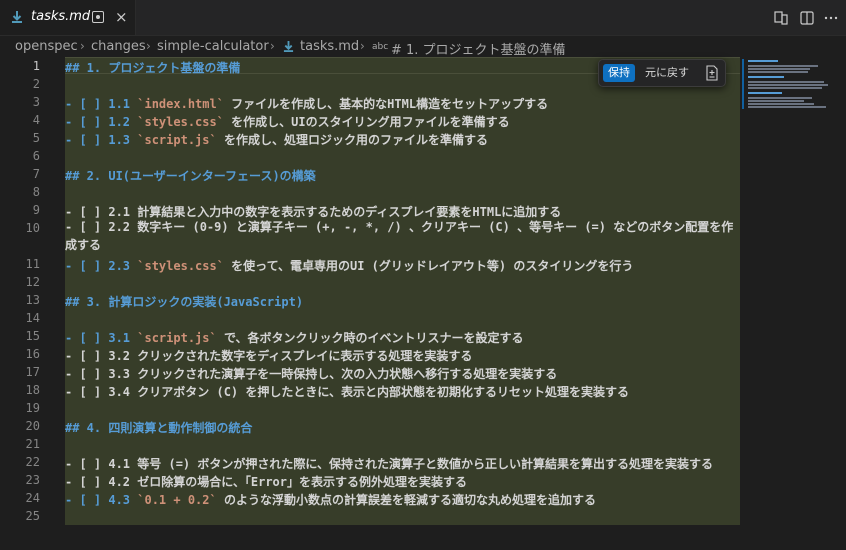  What do you see at coordinates (36, 120) in the screenshot?
I see `line-number: 4` at bounding box center [36, 120].